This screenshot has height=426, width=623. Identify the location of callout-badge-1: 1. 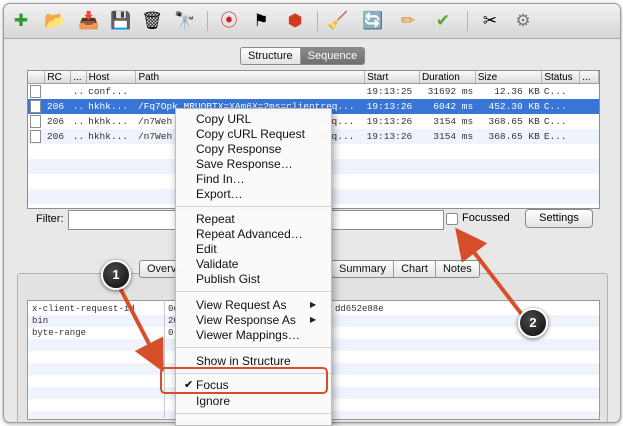
(116, 275).